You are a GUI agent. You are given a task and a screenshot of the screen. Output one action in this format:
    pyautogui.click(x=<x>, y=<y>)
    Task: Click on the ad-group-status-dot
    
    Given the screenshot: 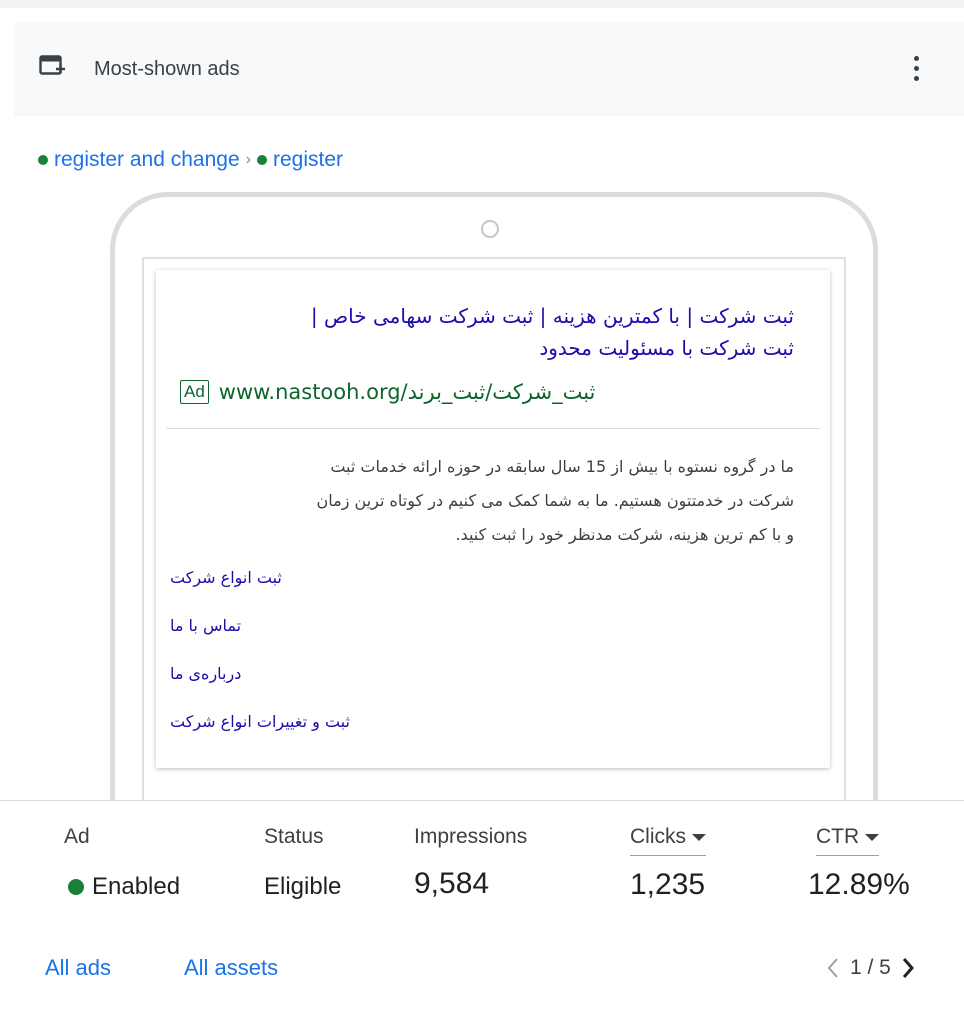 What is the action you would take?
    pyautogui.click(x=261, y=160)
    